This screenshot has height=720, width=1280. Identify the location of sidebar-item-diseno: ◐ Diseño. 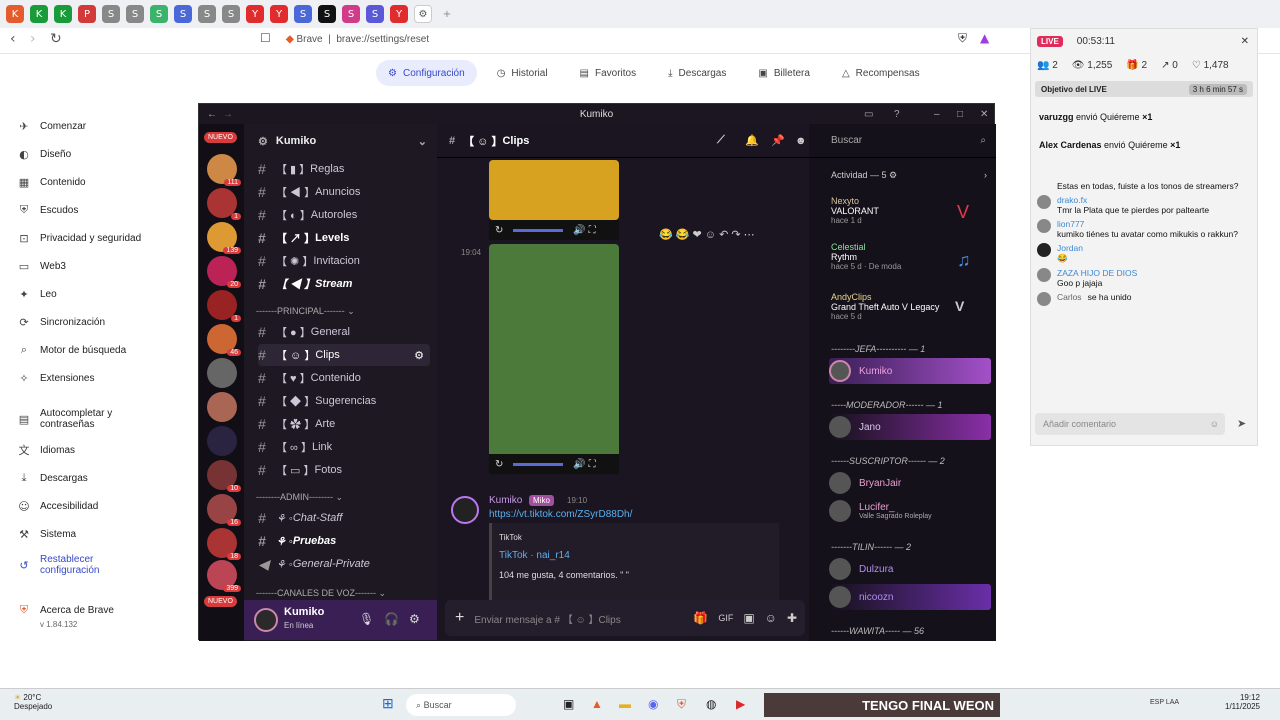
(101, 154).